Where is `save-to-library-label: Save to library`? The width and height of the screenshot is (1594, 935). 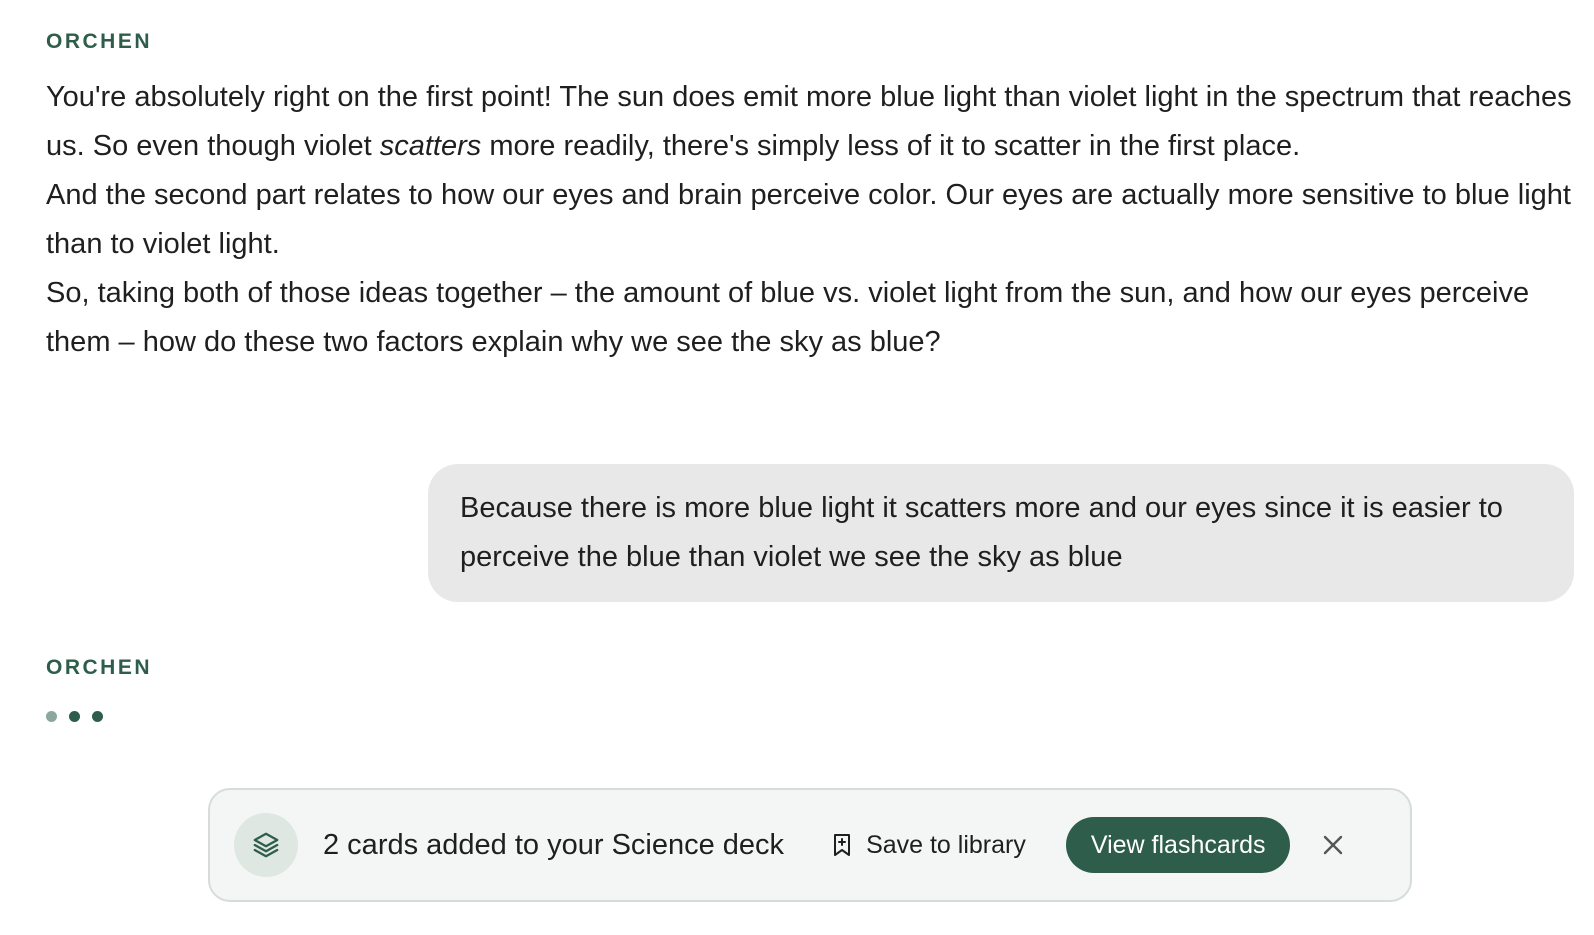
save-to-library-label: Save to library is located at coordinates (946, 844).